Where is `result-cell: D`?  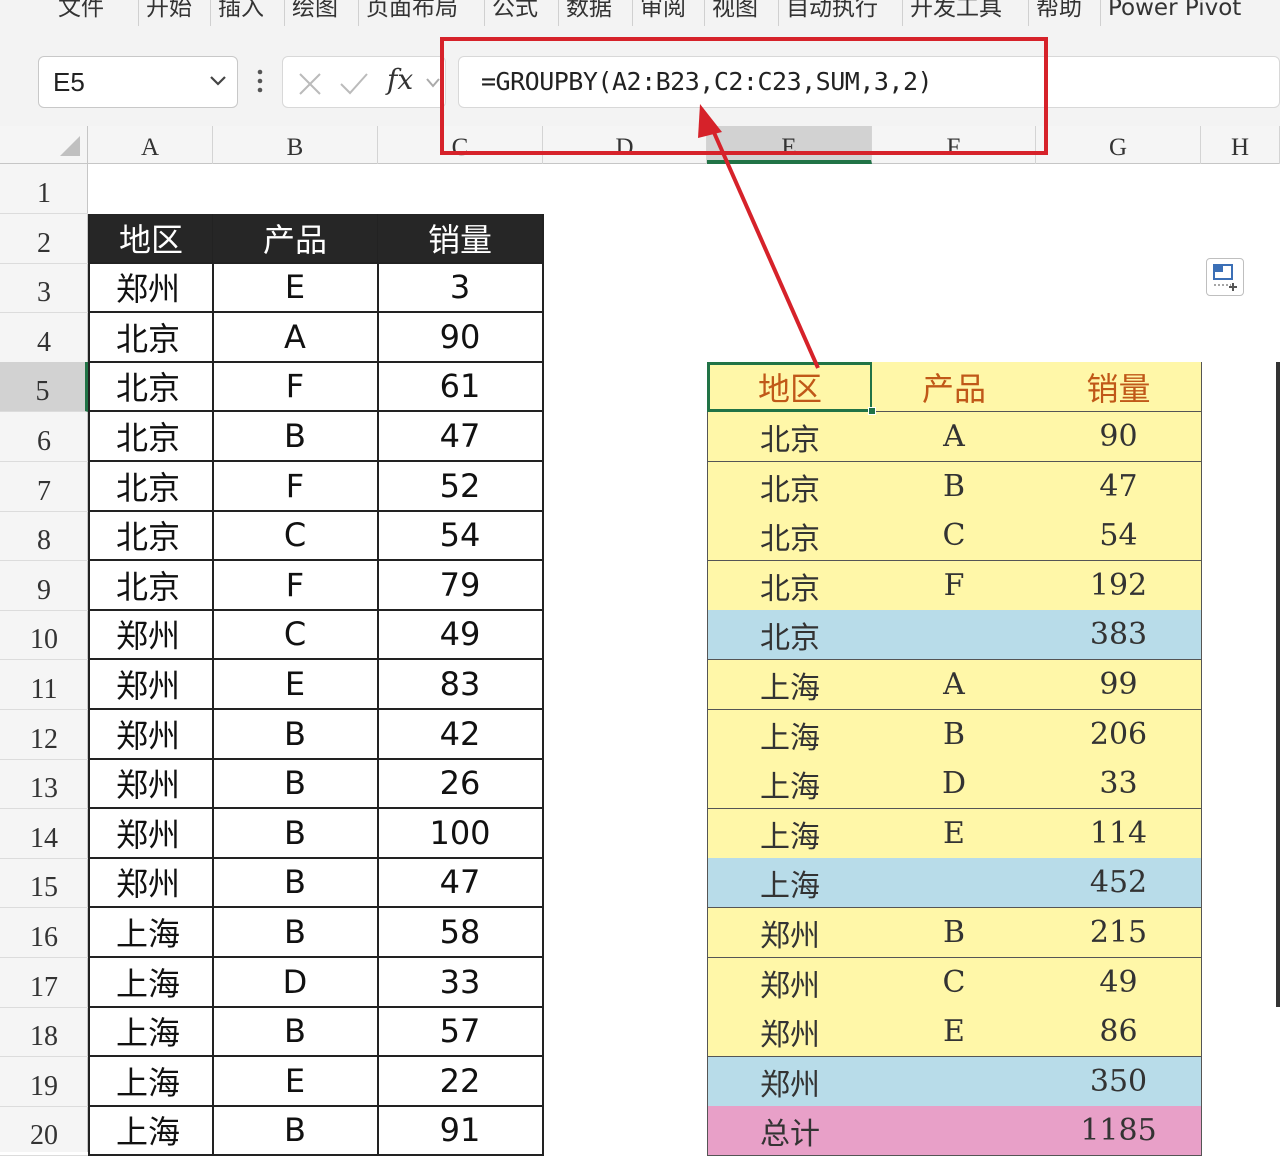 result-cell: D is located at coordinates (954, 784).